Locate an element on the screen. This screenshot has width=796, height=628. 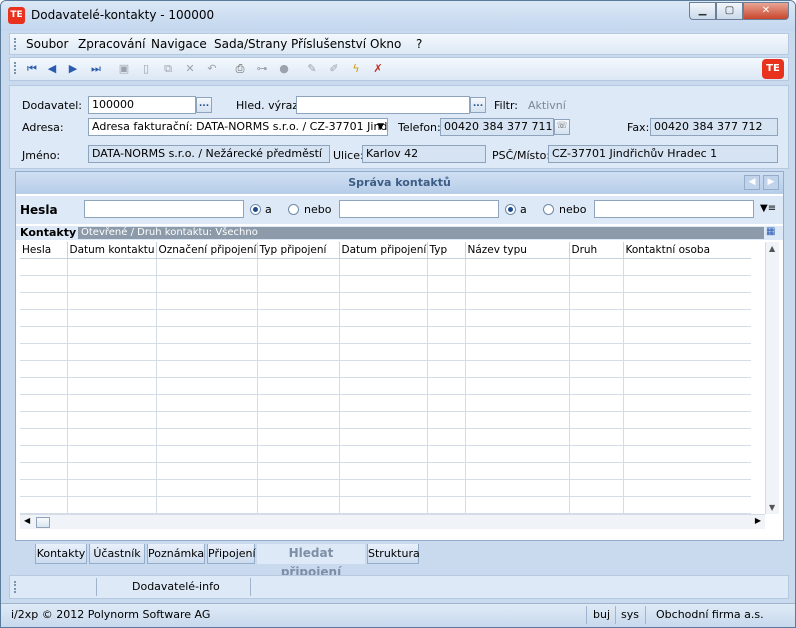
tab-poznamka: Poznámka is located at coordinates (176, 554).